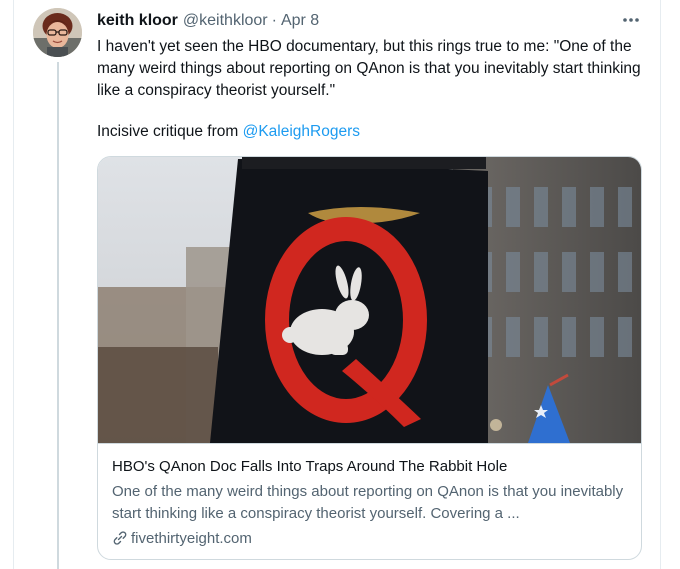 The height and width of the screenshot is (569, 680). I want to click on more-horizontal-icon, so click(631, 20).